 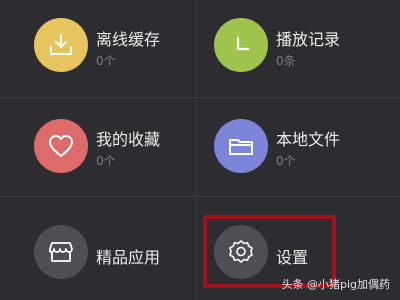 I want to click on clock-icon, so click(x=241, y=45).